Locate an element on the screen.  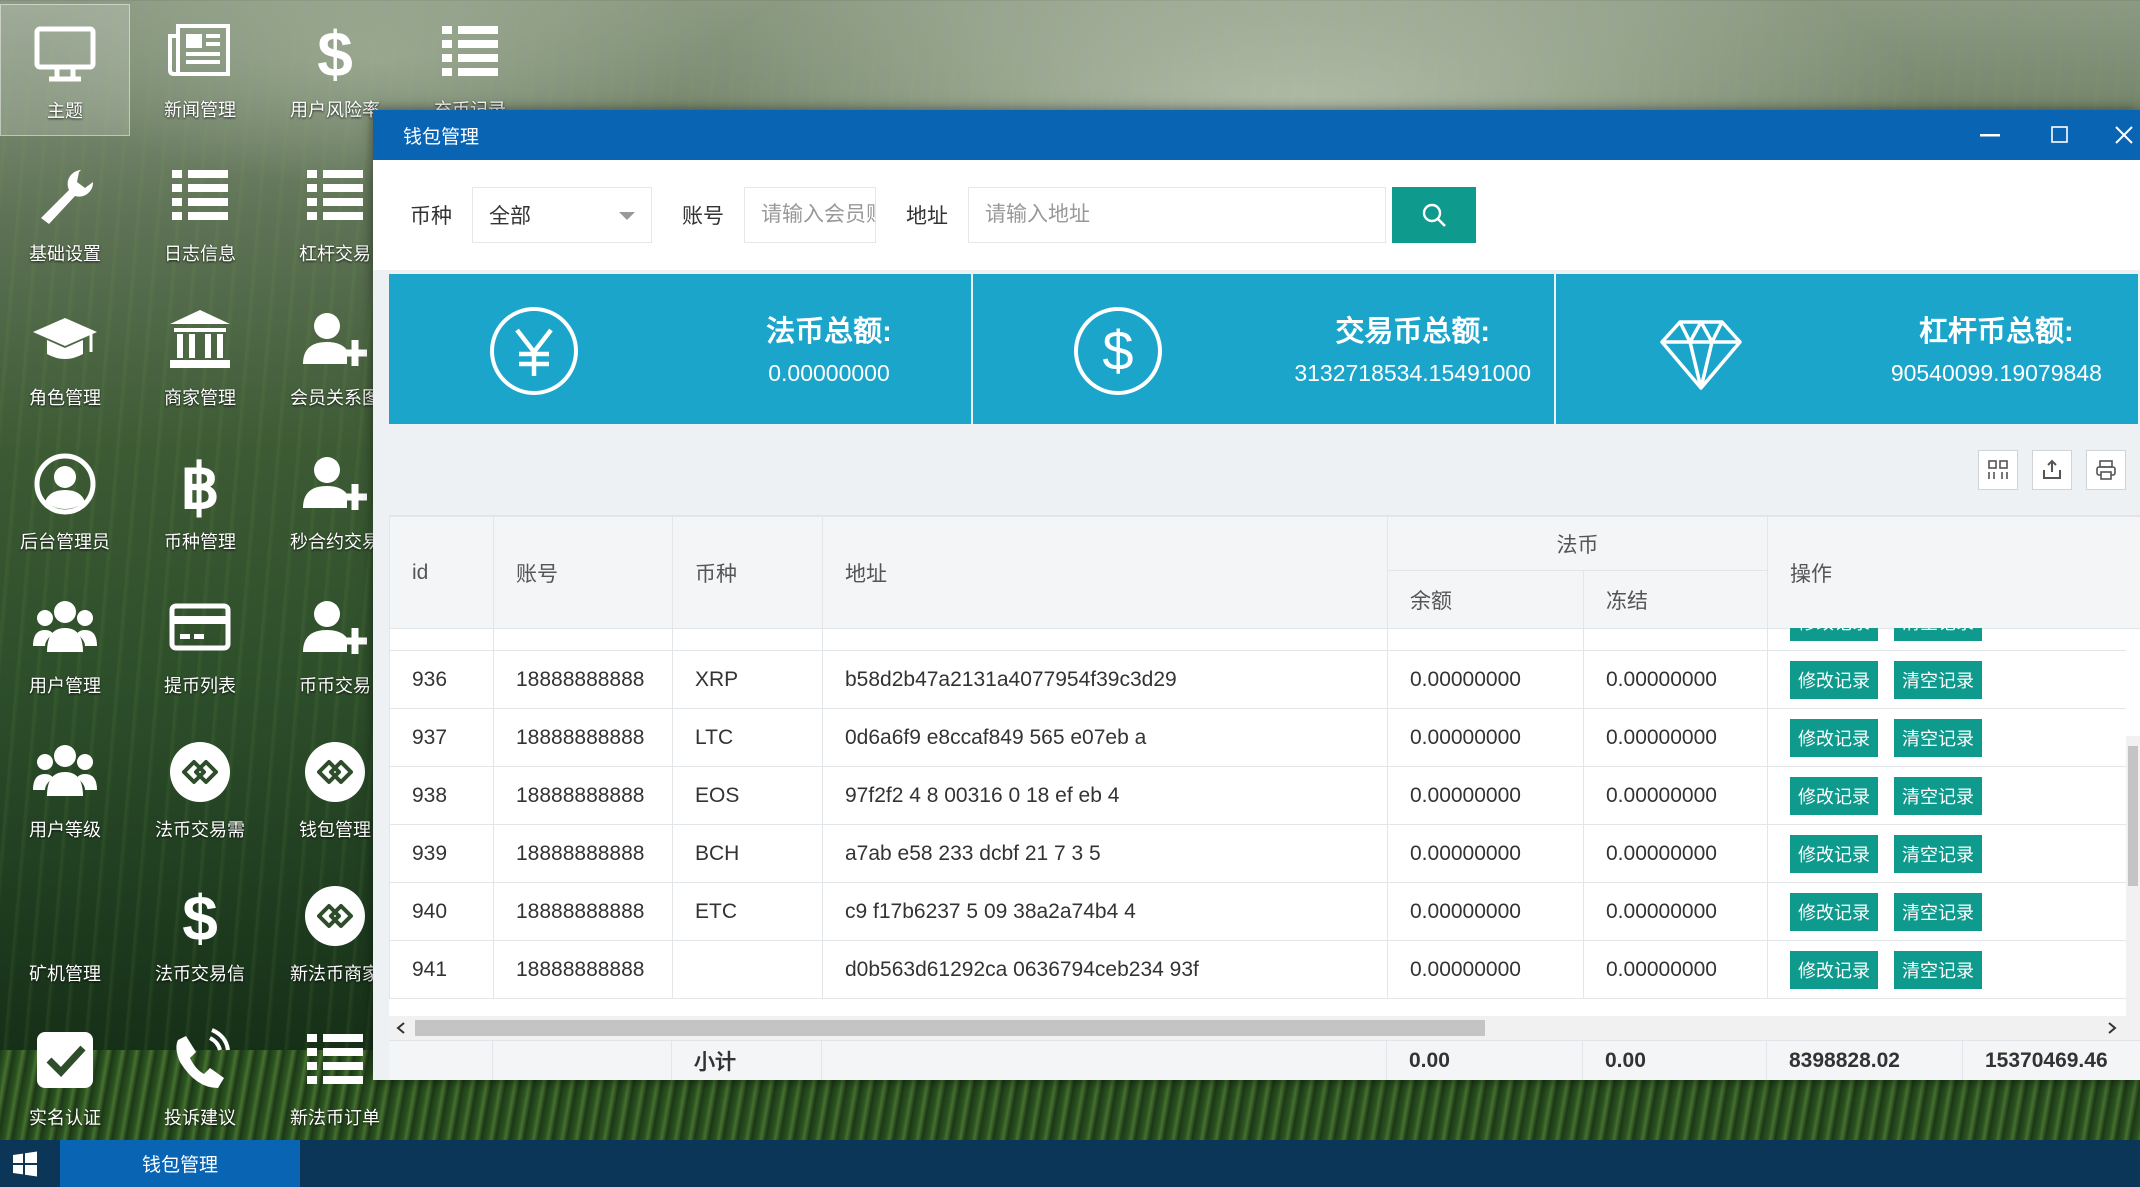
desktop-icon-14: 提币列表 is located at coordinates (200, 646).